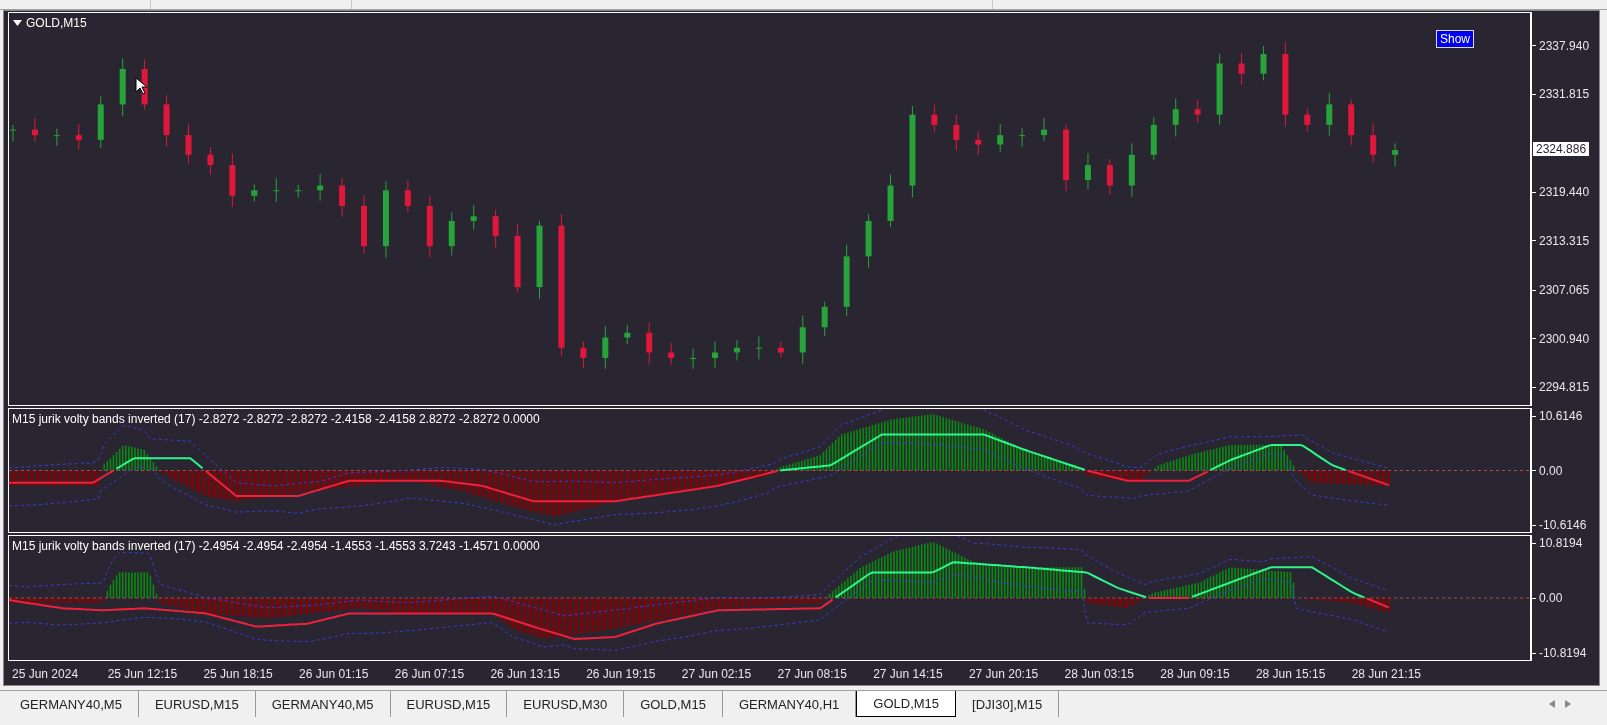 Image resolution: width=1607 pixels, height=725 pixels. What do you see at coordinates (1559, 543) in the screenshot?
I see `indicator-axis-label: 10.8194` at bounding box center [1559, 543].